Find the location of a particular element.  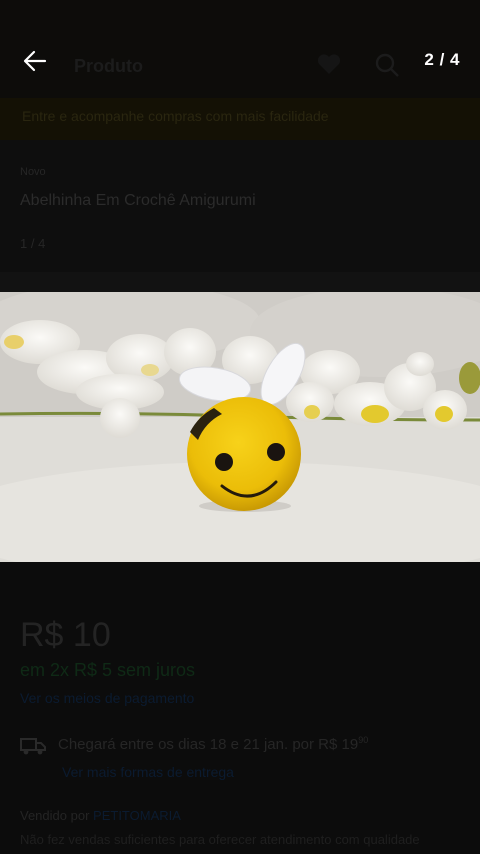

seller-name: PETITOMARIA is located at coordinates (137, 815).